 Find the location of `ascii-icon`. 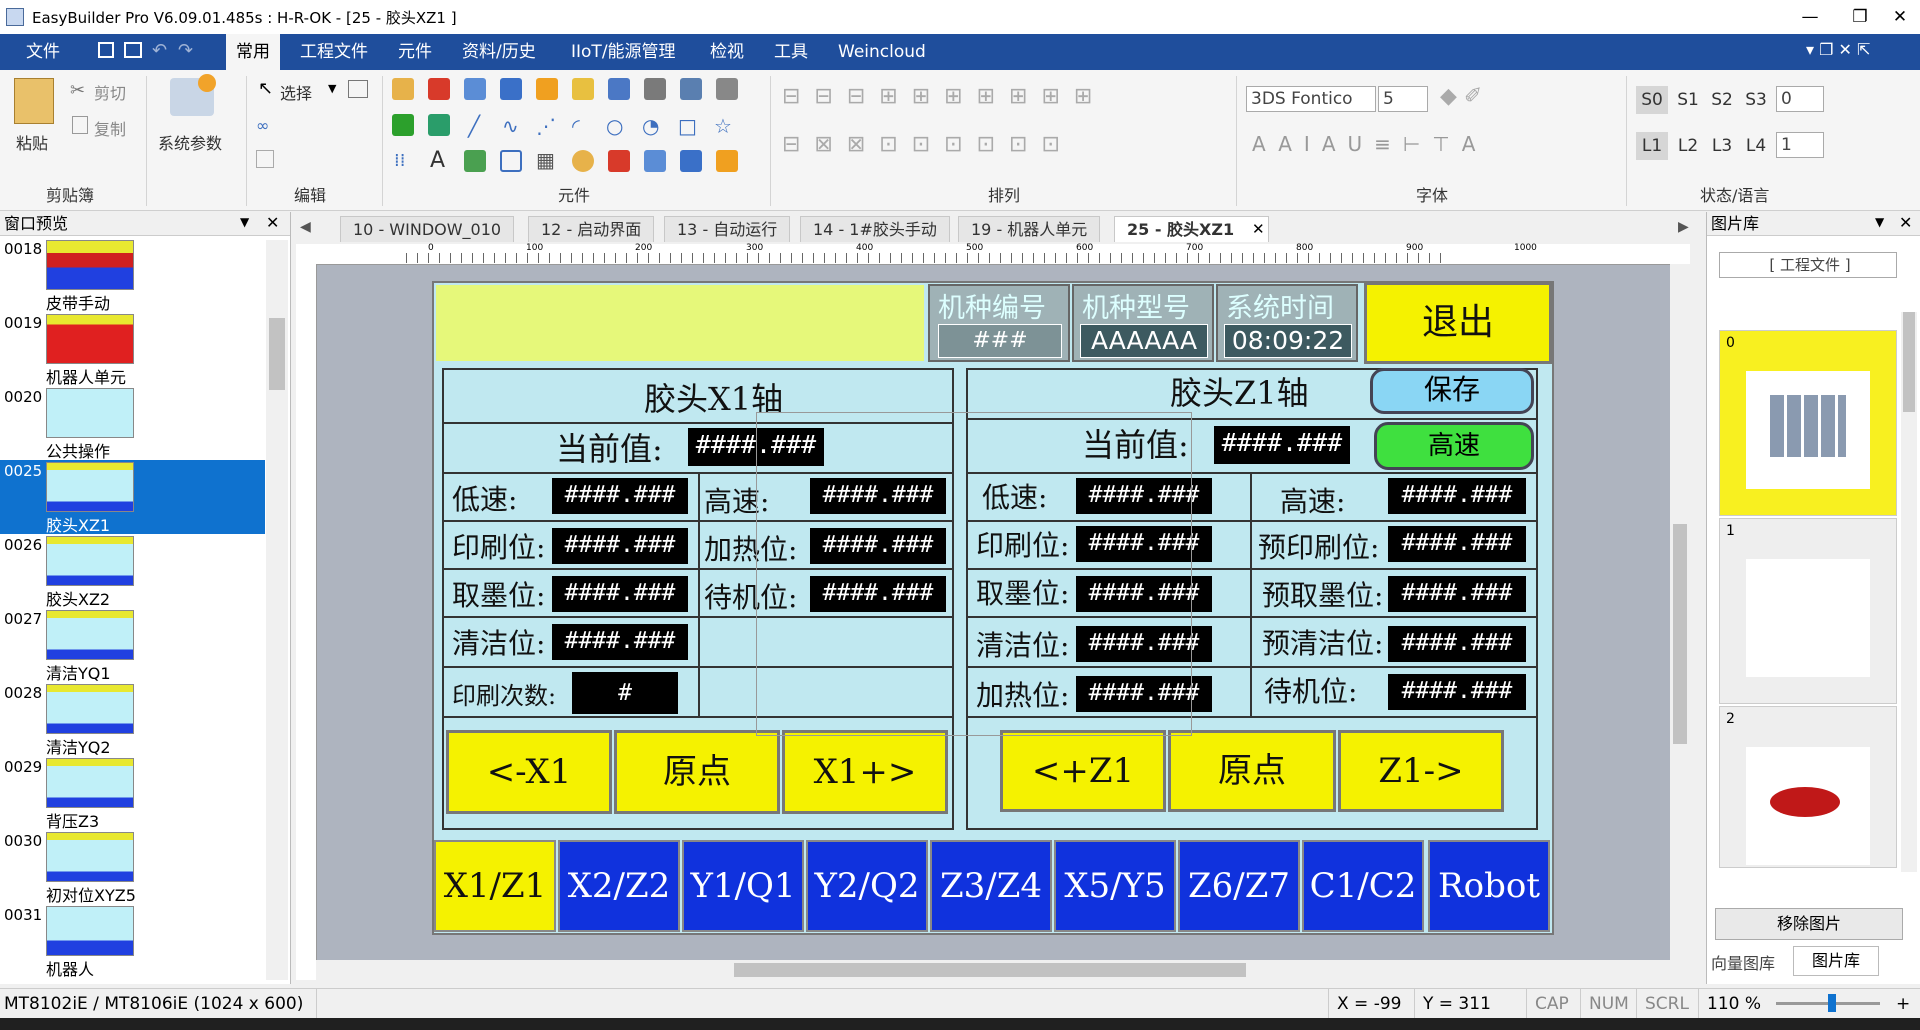

ascii-icon is located at coordinates (439, 125).